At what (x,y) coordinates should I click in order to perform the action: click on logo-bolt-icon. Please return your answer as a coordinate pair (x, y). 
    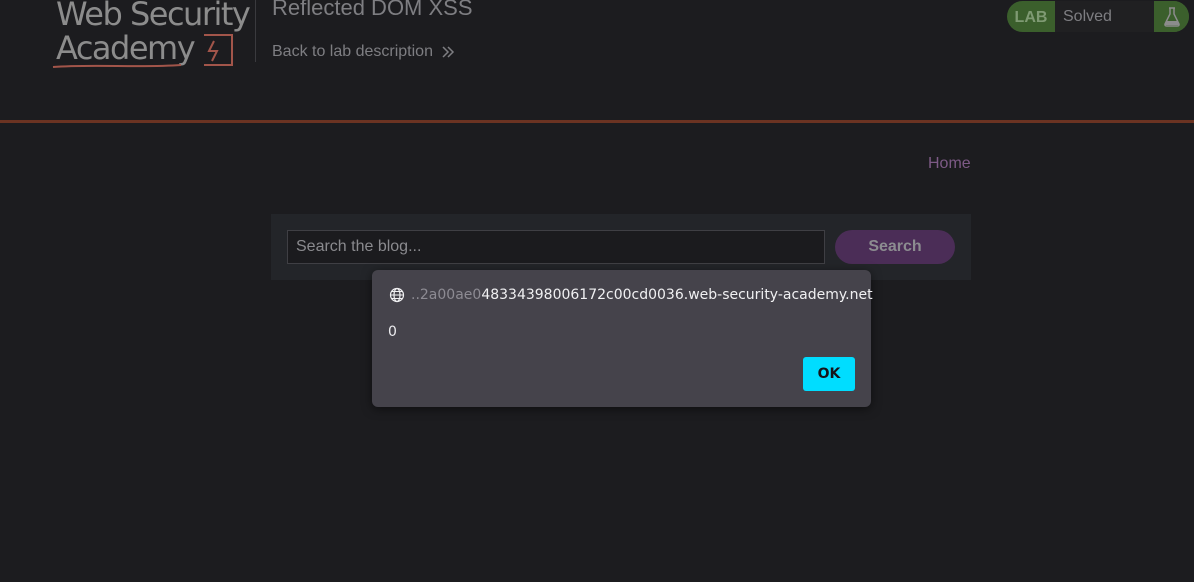
    Looking at the image, I should click on (218, 50).